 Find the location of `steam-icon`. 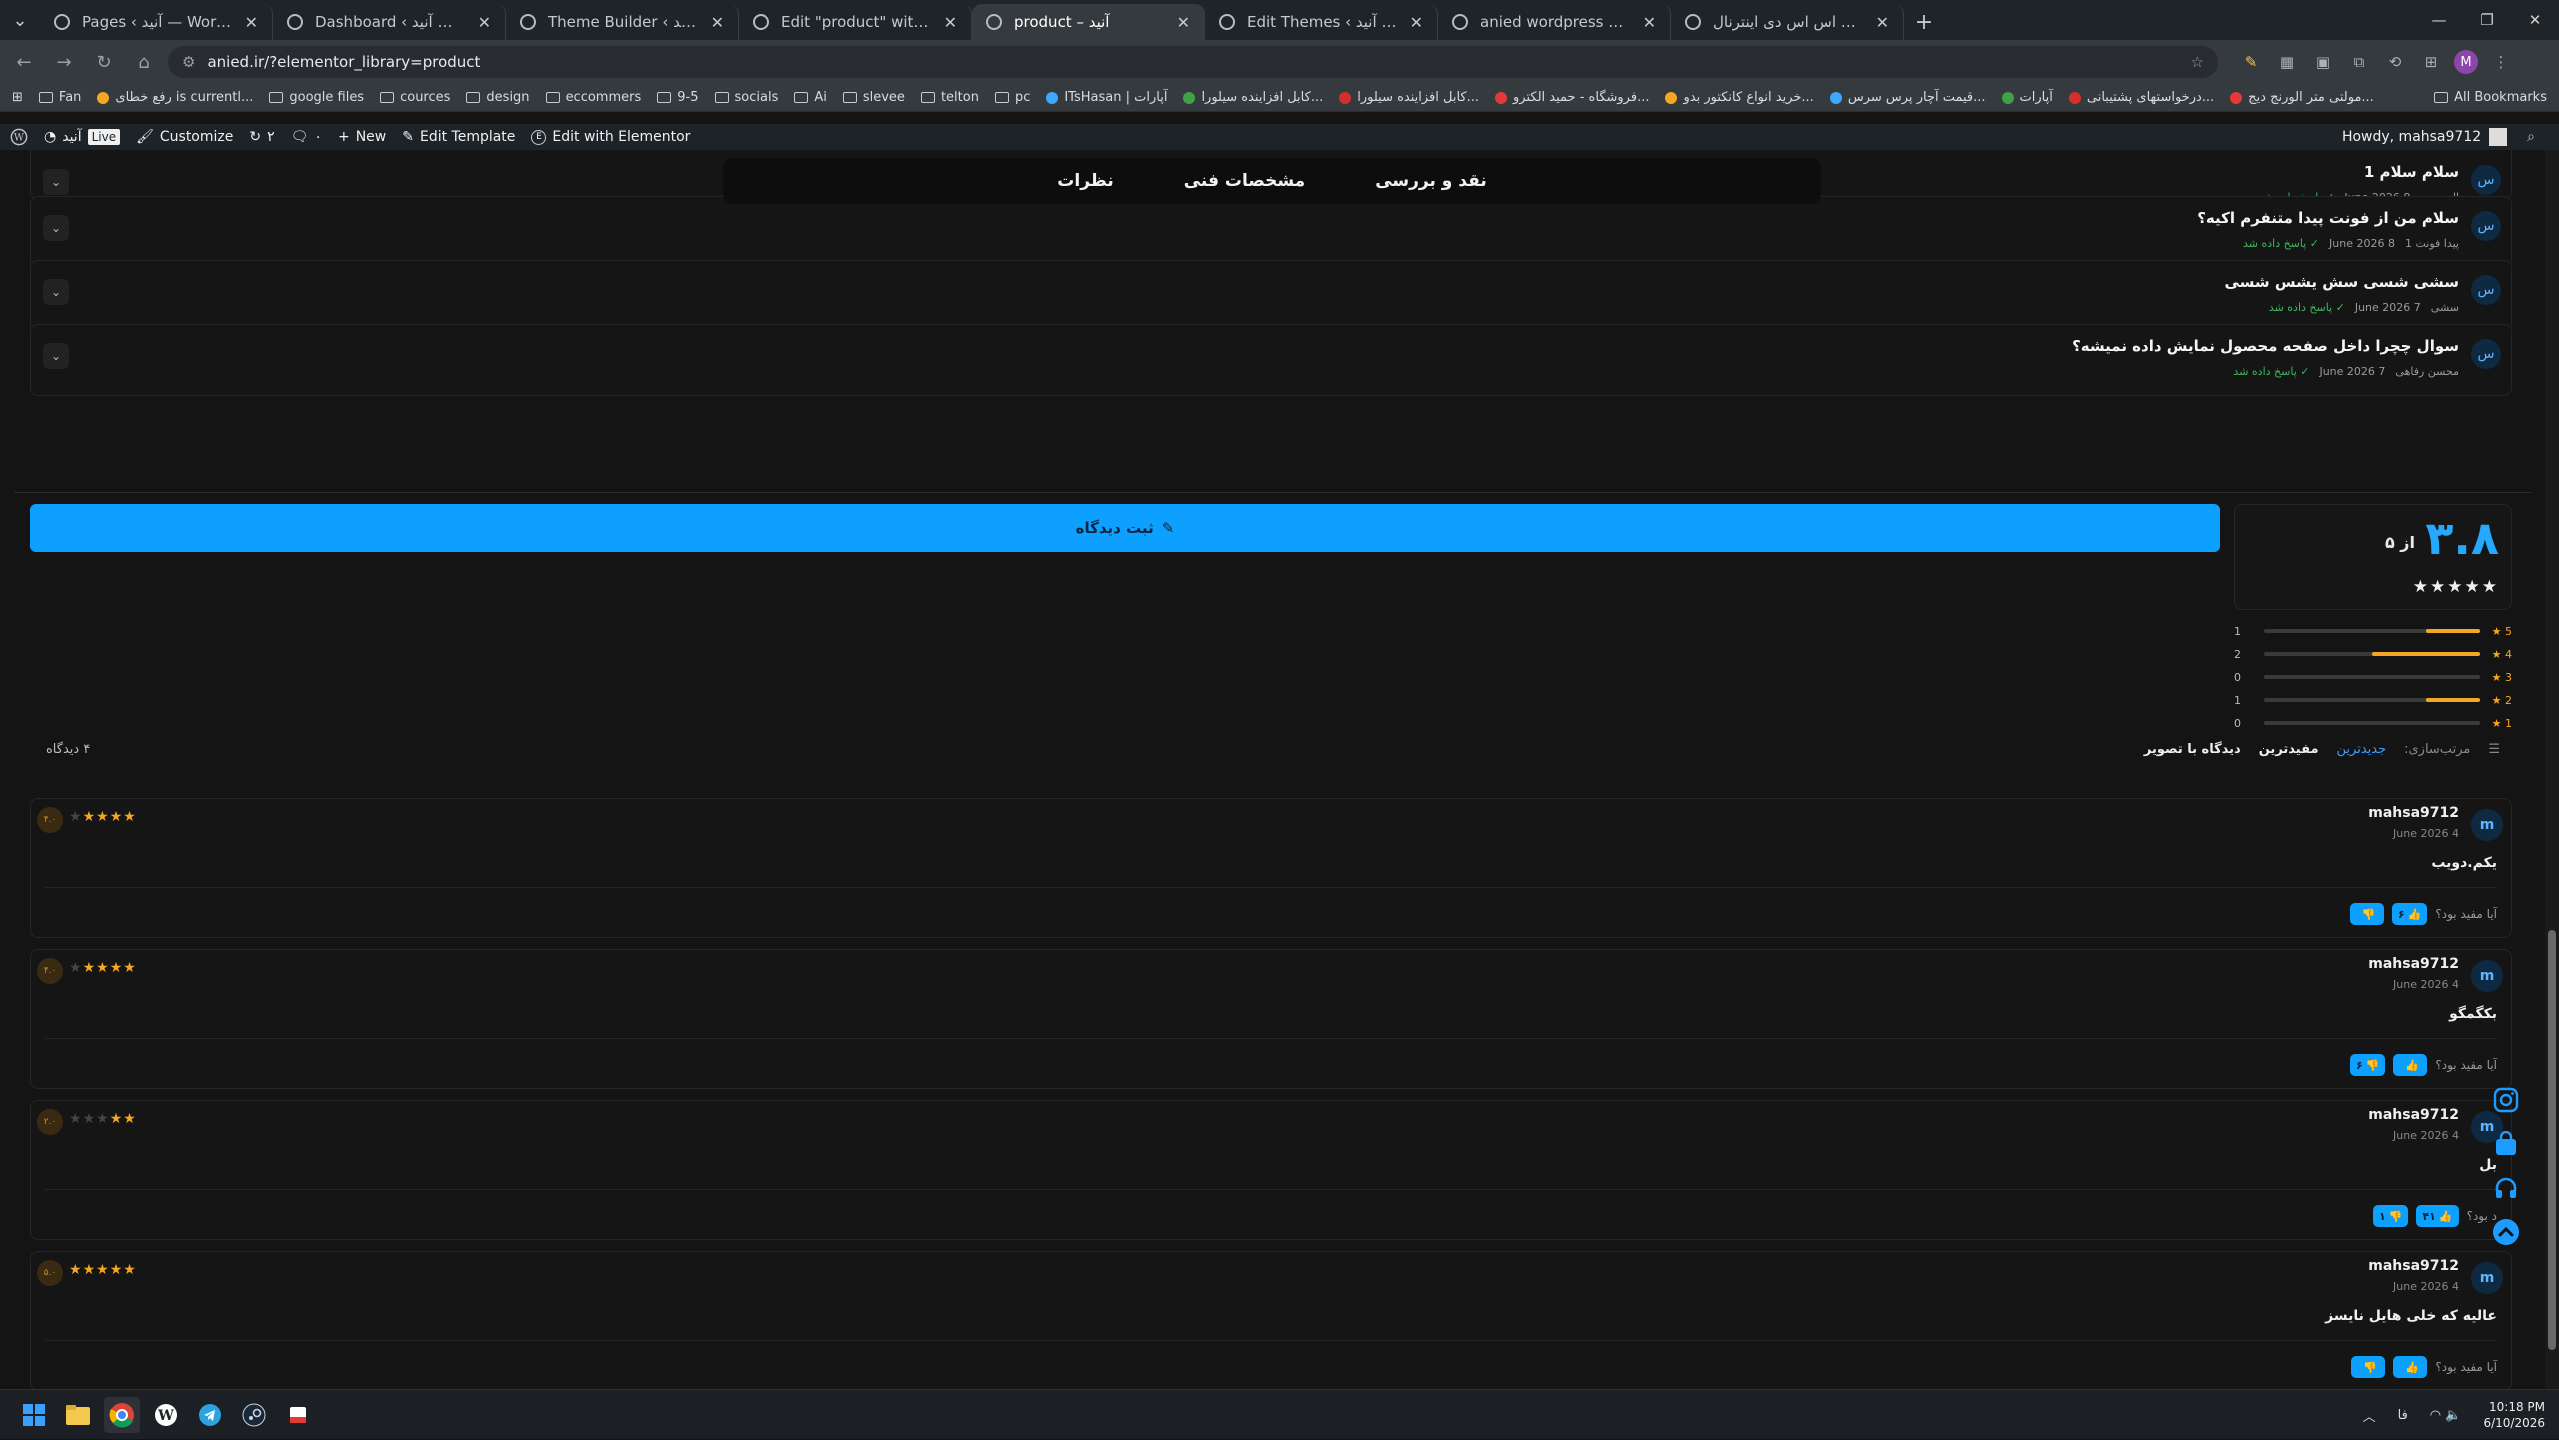

steam-icon is located at coordinates (254, 1415).